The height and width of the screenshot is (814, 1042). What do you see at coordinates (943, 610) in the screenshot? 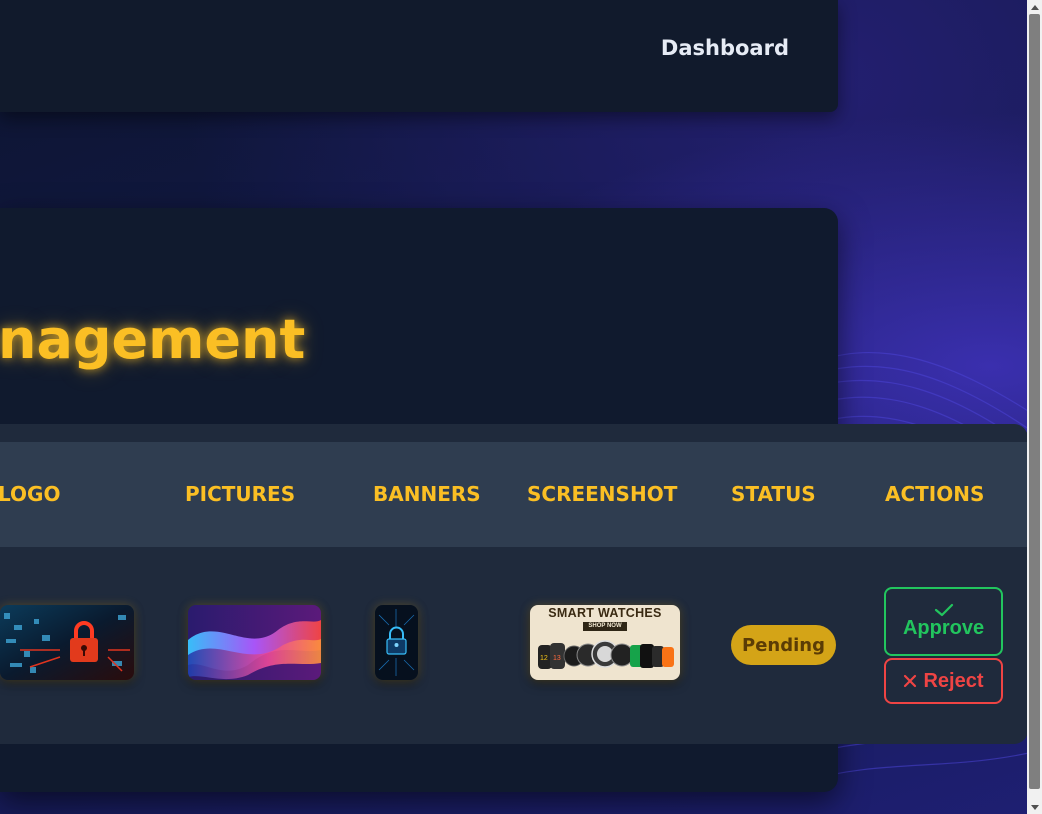
I see `check-icon` at bounding box center [943, 610].